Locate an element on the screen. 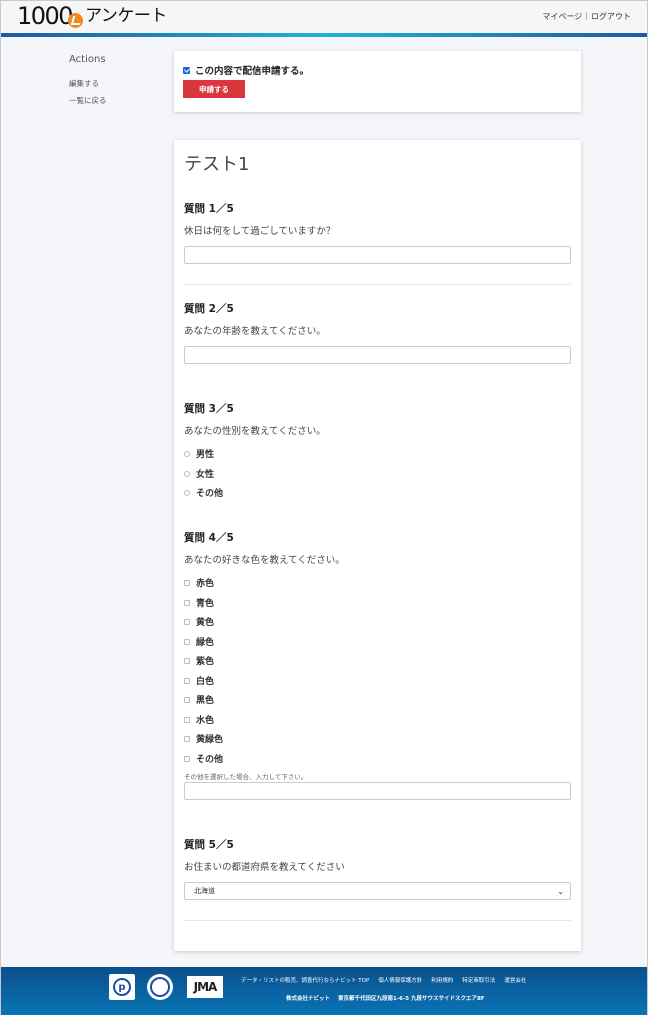 Image resolution: width=648 pixels, height=1015 pixels. question-4-option: 黒色 is located at coordinates (199, 699).